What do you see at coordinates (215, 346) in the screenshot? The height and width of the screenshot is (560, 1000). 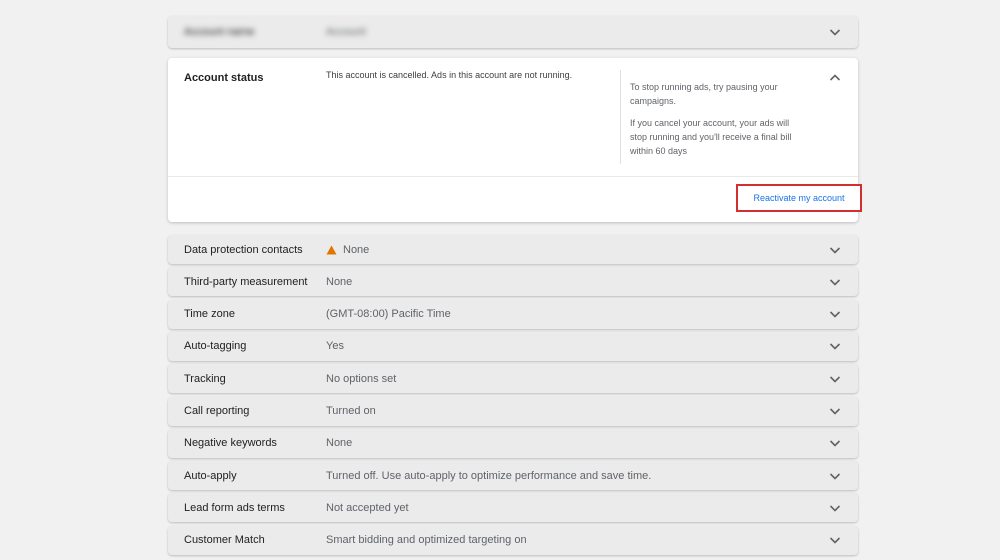 I see `row-label: Auto-tagging` at bounding box center [215, 346].